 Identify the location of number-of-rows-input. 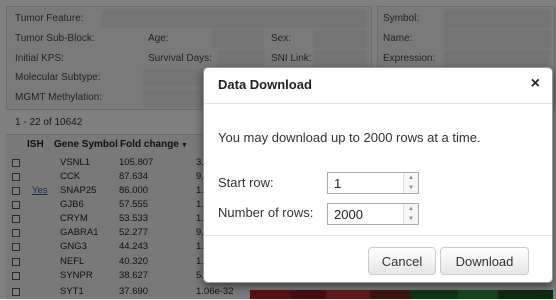
(365, 214).